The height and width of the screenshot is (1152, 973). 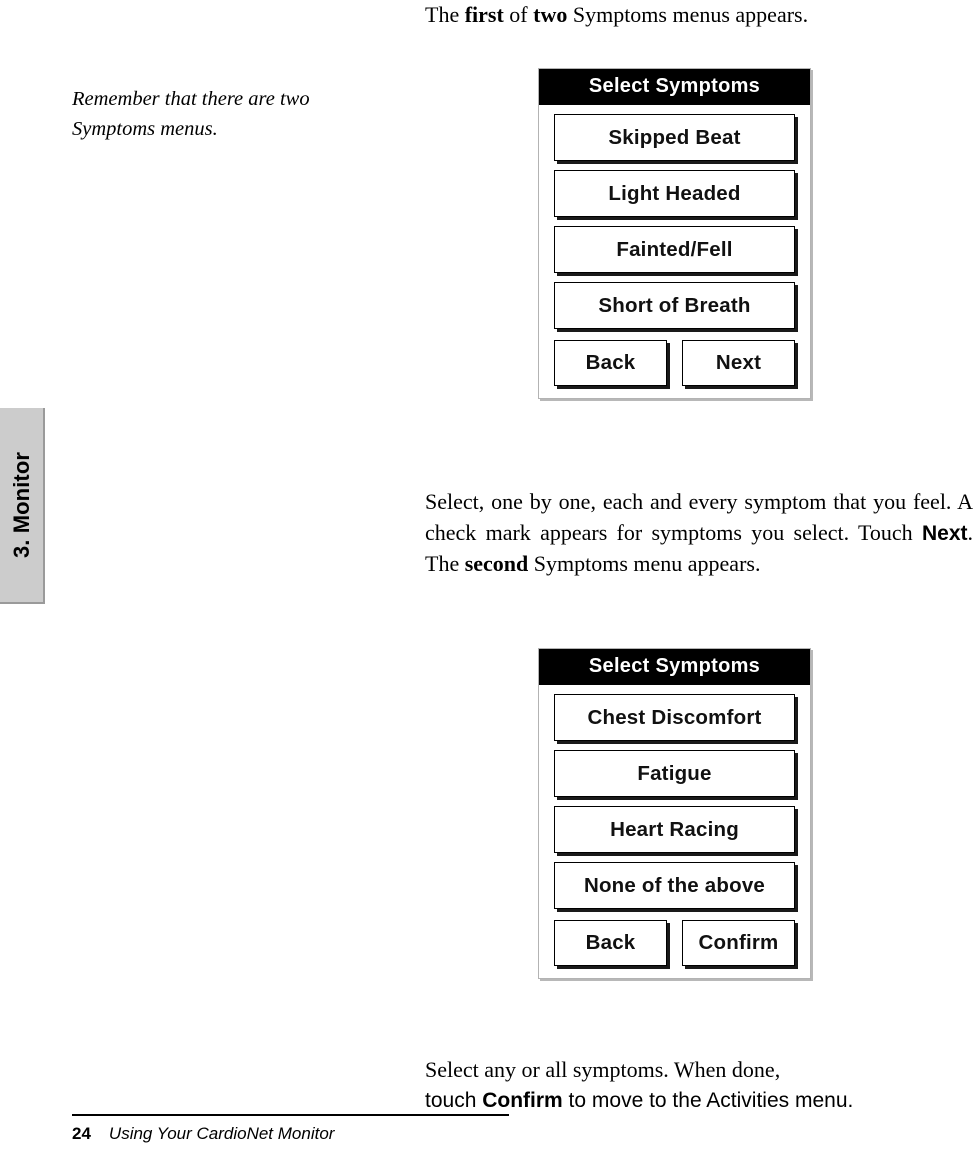 I want to click on middle-bold-next: Next, so click(x=944, y=533).